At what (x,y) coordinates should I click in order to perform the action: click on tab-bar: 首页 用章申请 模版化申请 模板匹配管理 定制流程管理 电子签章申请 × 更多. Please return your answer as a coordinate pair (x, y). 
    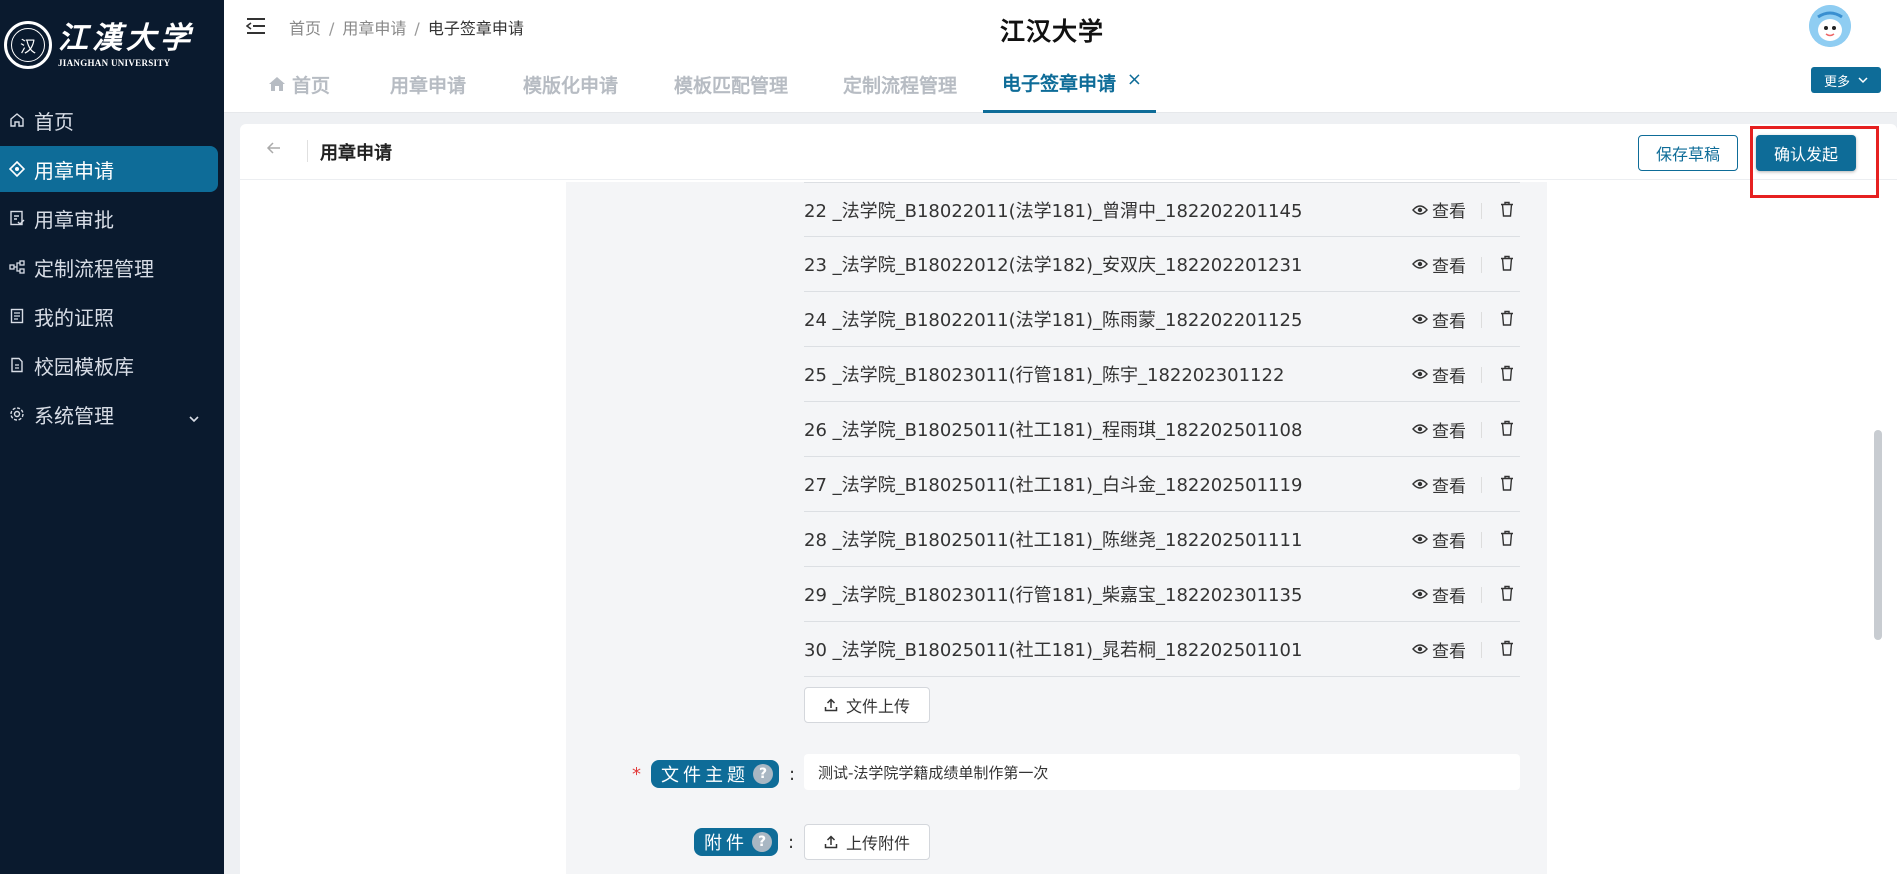
    Looking at the image, I should click on (1060, 84).